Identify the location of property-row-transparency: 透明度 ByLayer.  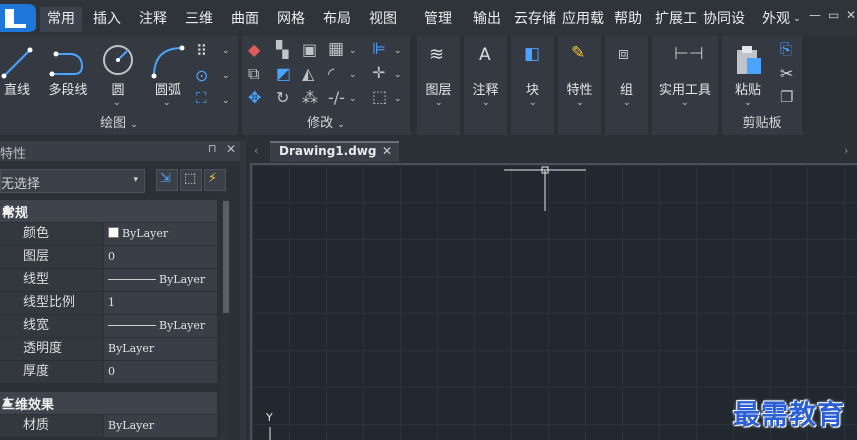
(108, 349).